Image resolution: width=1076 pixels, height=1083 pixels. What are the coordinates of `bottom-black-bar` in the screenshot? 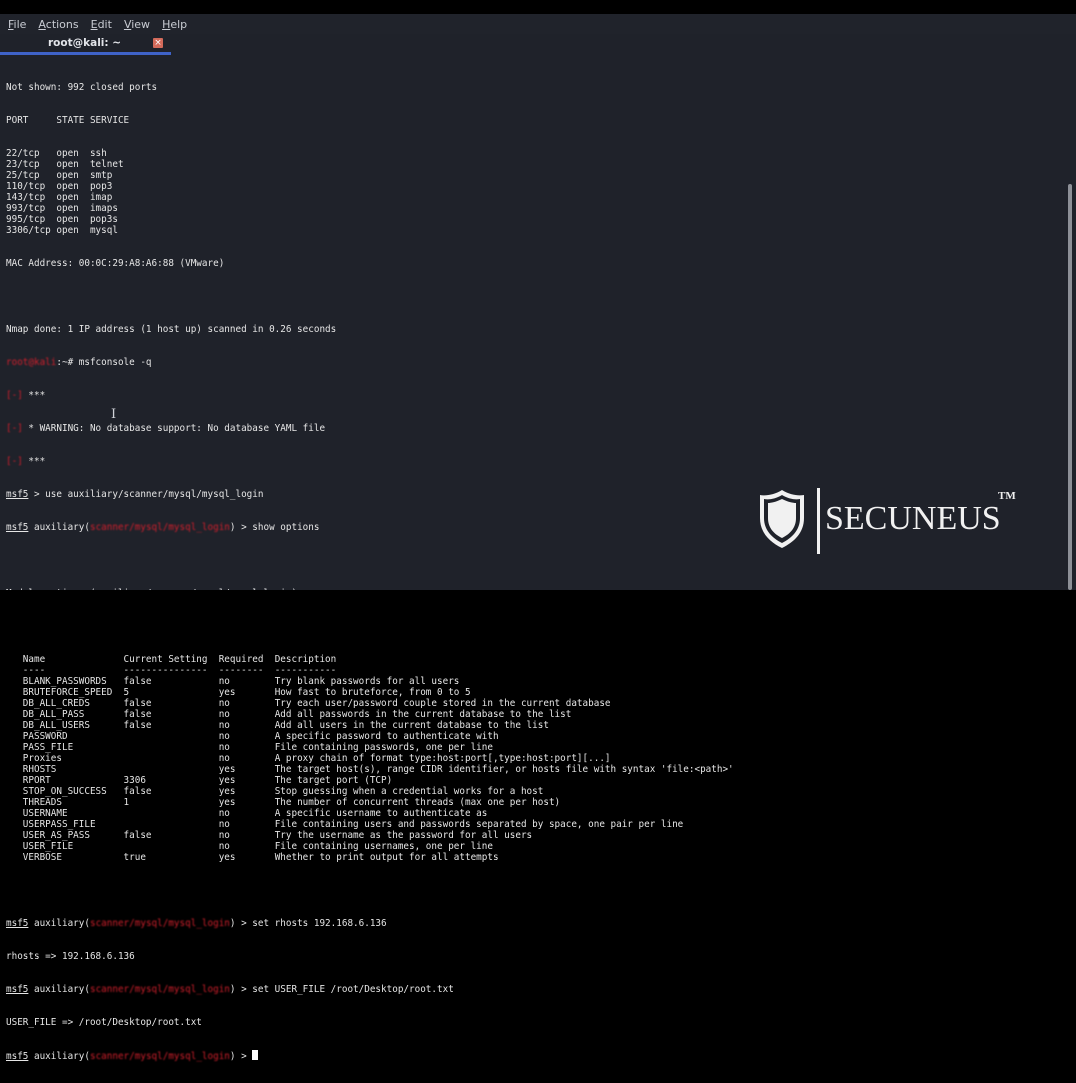 It's located at (538, 597).